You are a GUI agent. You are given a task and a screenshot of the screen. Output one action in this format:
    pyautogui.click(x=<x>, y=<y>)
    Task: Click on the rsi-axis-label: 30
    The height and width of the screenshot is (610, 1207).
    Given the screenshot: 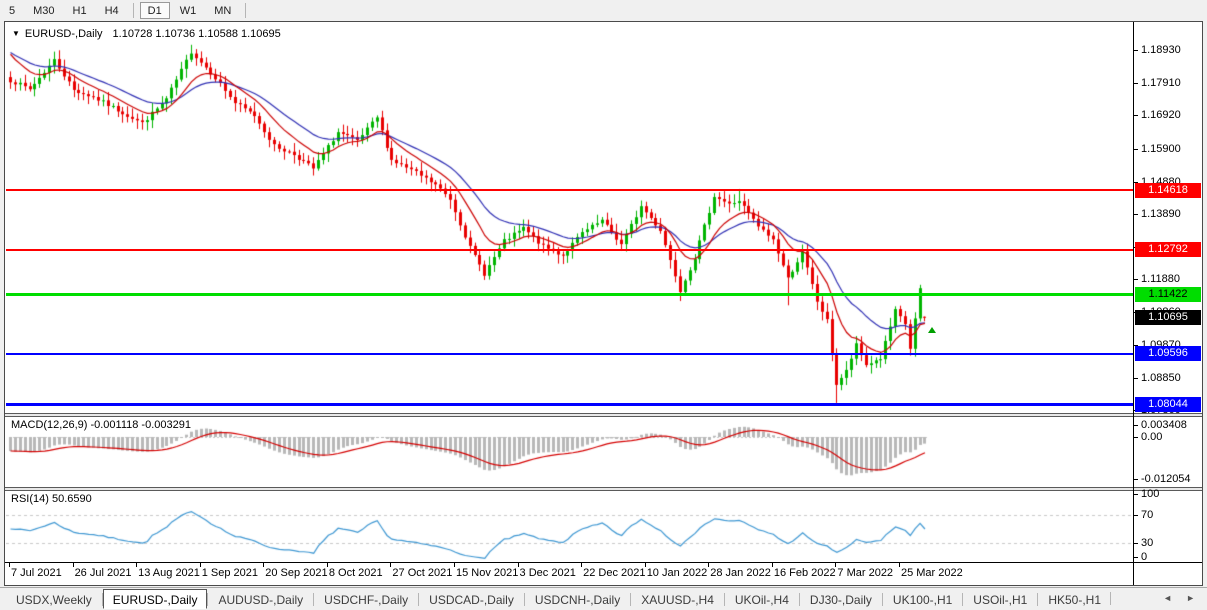 What is the action you would take?
    pyautogui.click(x=1147, y=543)
    